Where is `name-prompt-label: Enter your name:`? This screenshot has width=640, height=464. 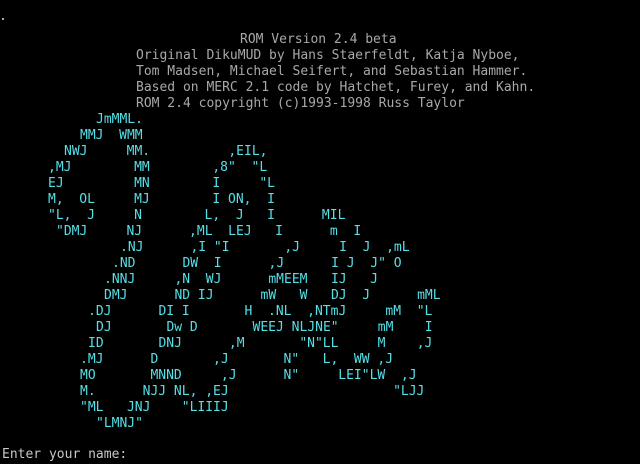
name-prompt-label: Enter your name: is located at coordinates (65, 454).